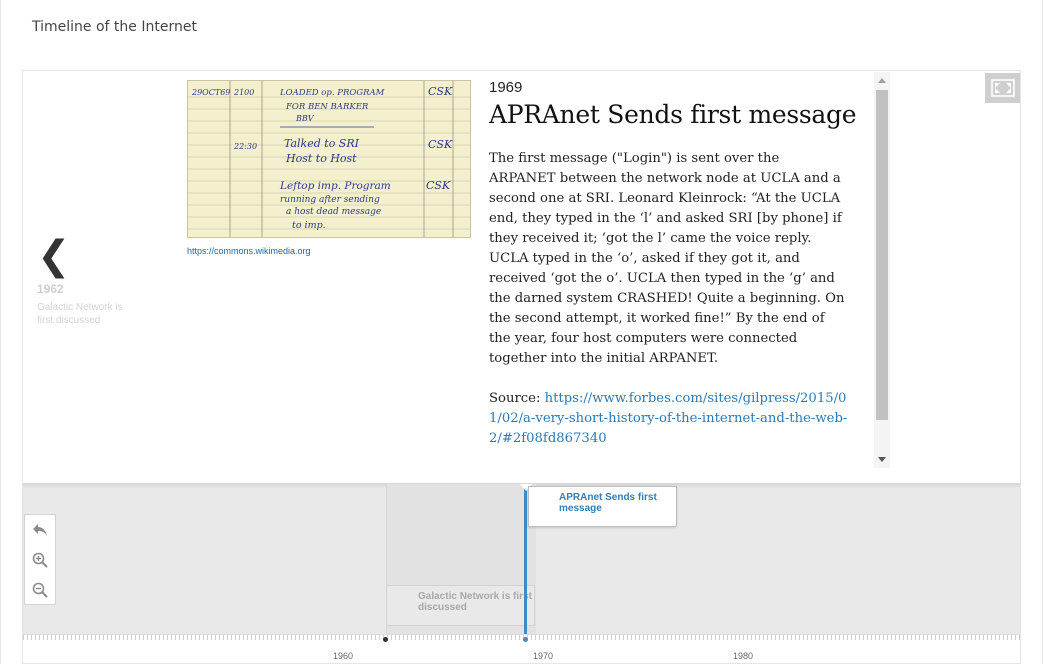  What do you see at coordinates (335, 186) in the screenshot?
I see `log-row-3-entry-a: Leftop imp. Program` at bounding box center [335, 186].